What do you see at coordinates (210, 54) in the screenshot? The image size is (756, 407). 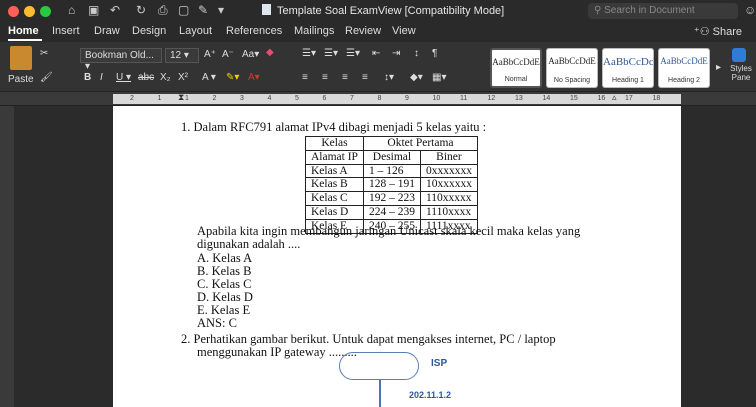 I see `grow-font-icon: A⁺` at bounding box center [210, 54].